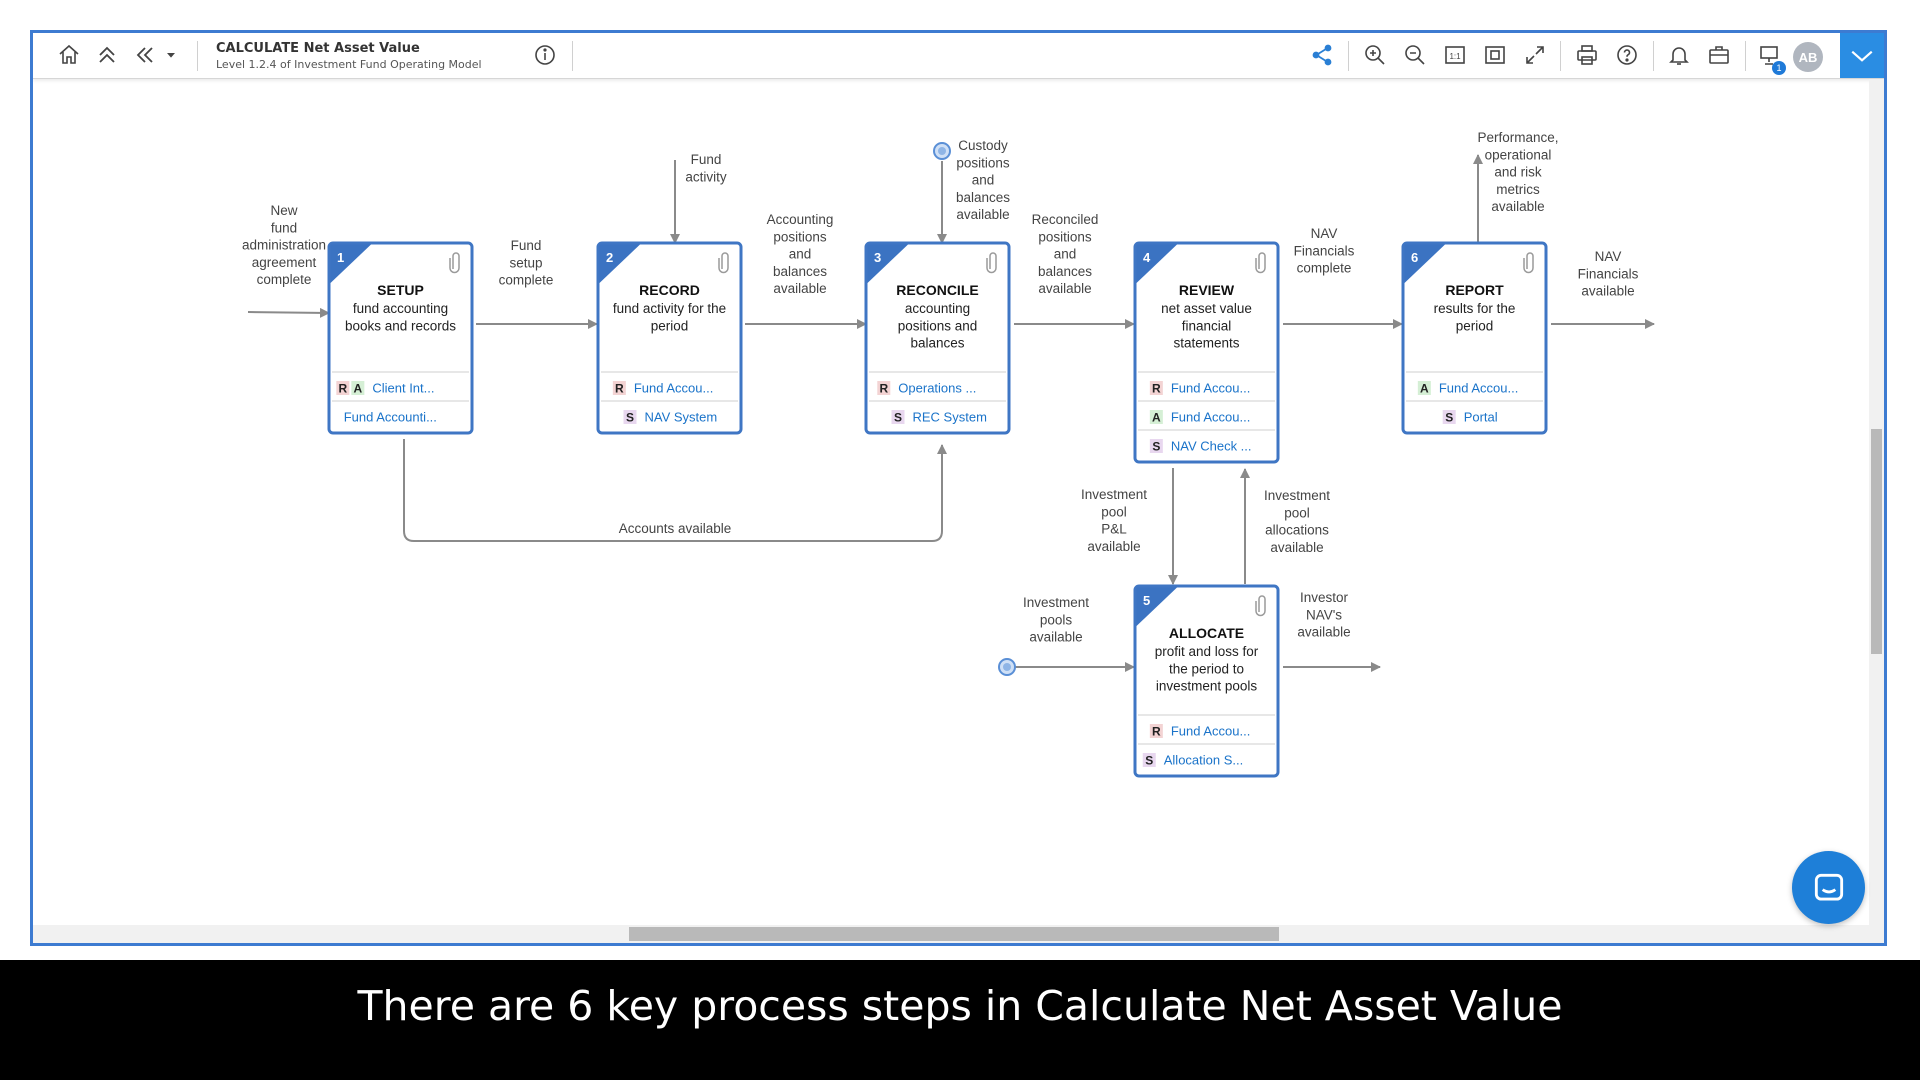  I want to click on step-title: REVIEW, so click(1207, 290).